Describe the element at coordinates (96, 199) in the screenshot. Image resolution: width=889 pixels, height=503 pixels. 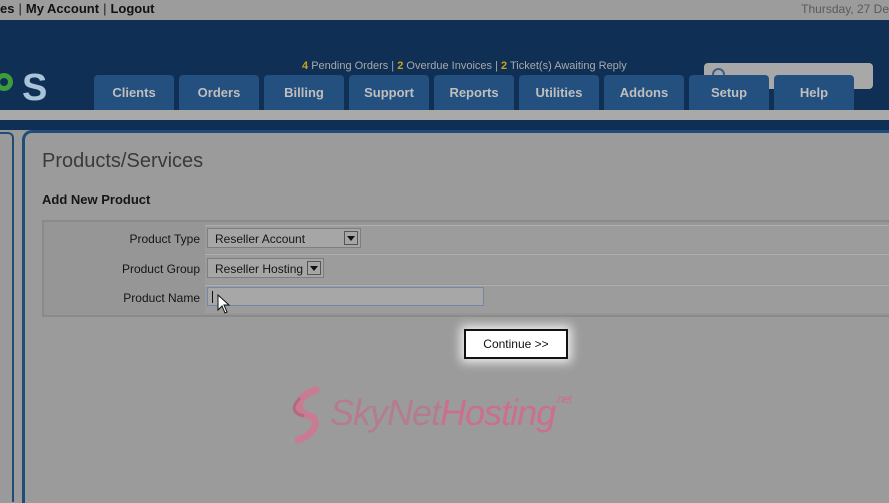
I see `section-title: Add New Product` at that location.